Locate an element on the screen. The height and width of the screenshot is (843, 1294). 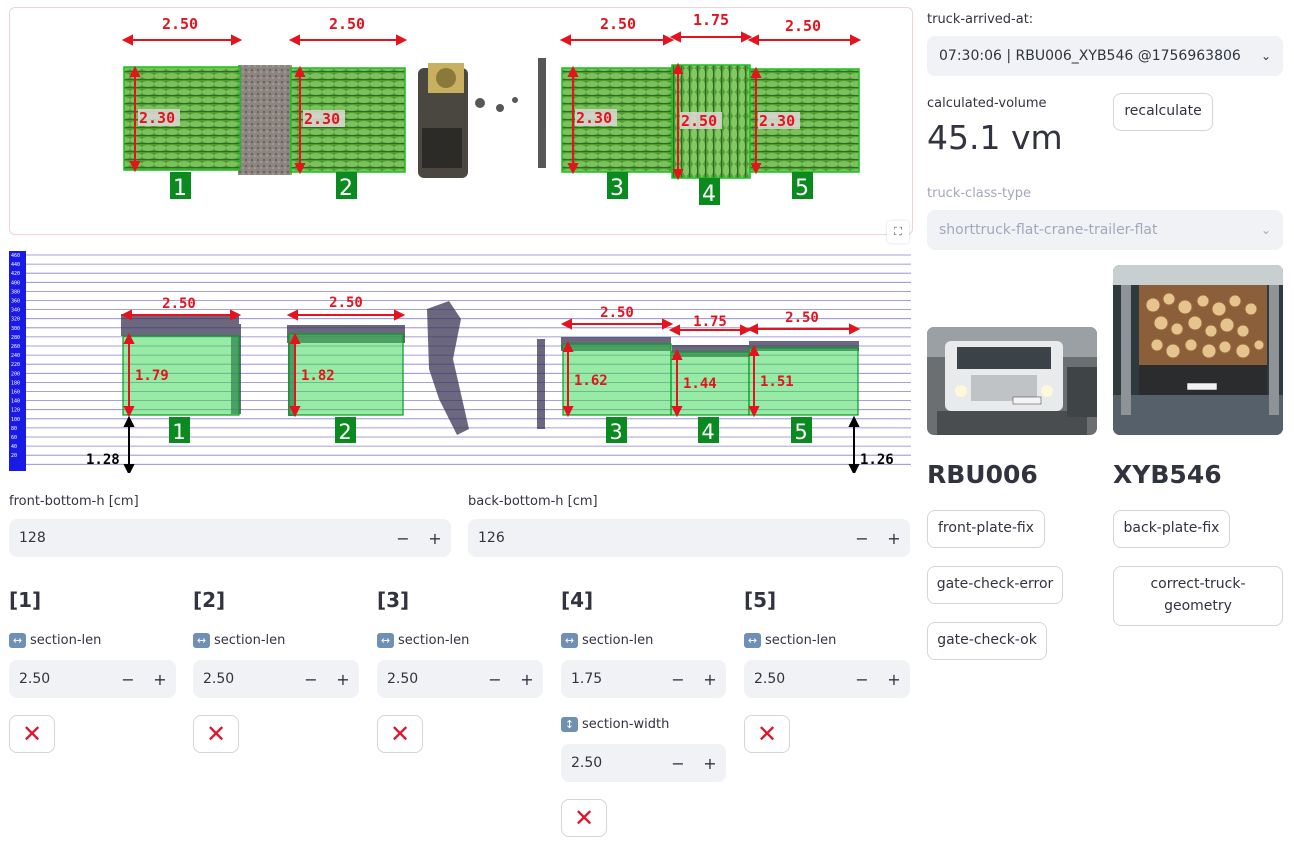
back-bottom-label: 1.26 is located at coordinates (877, 460).